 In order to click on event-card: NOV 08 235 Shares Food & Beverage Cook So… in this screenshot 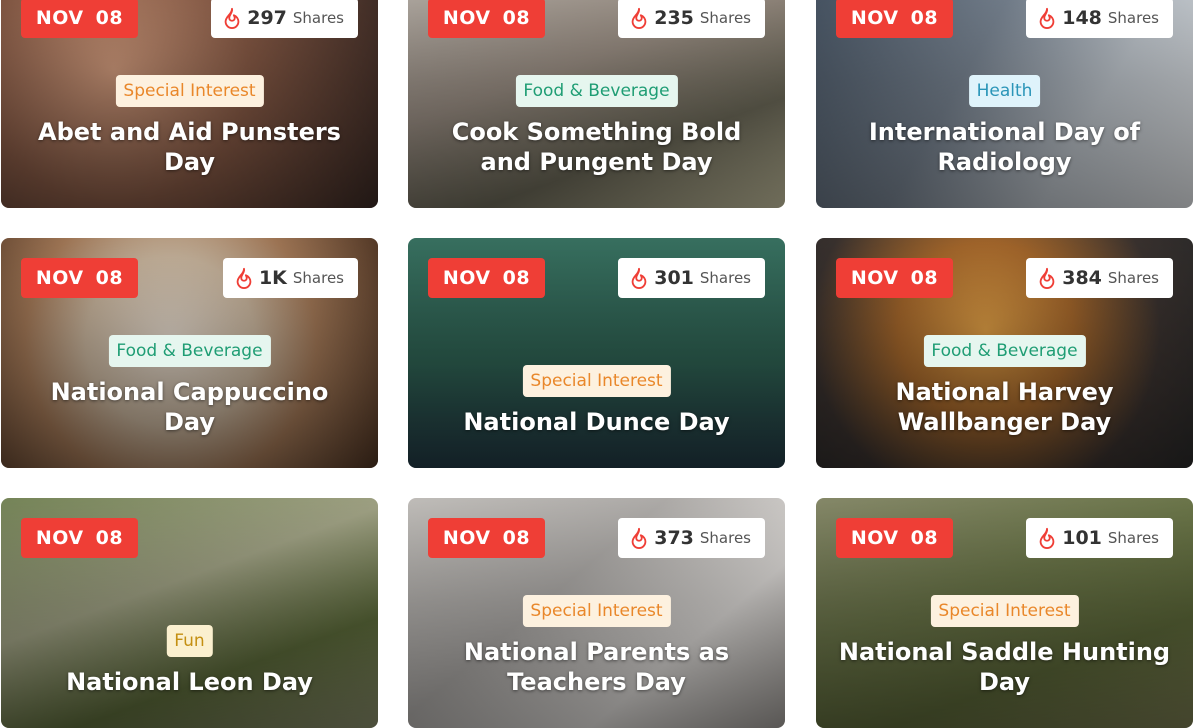, I will do `click(596, 104)`.